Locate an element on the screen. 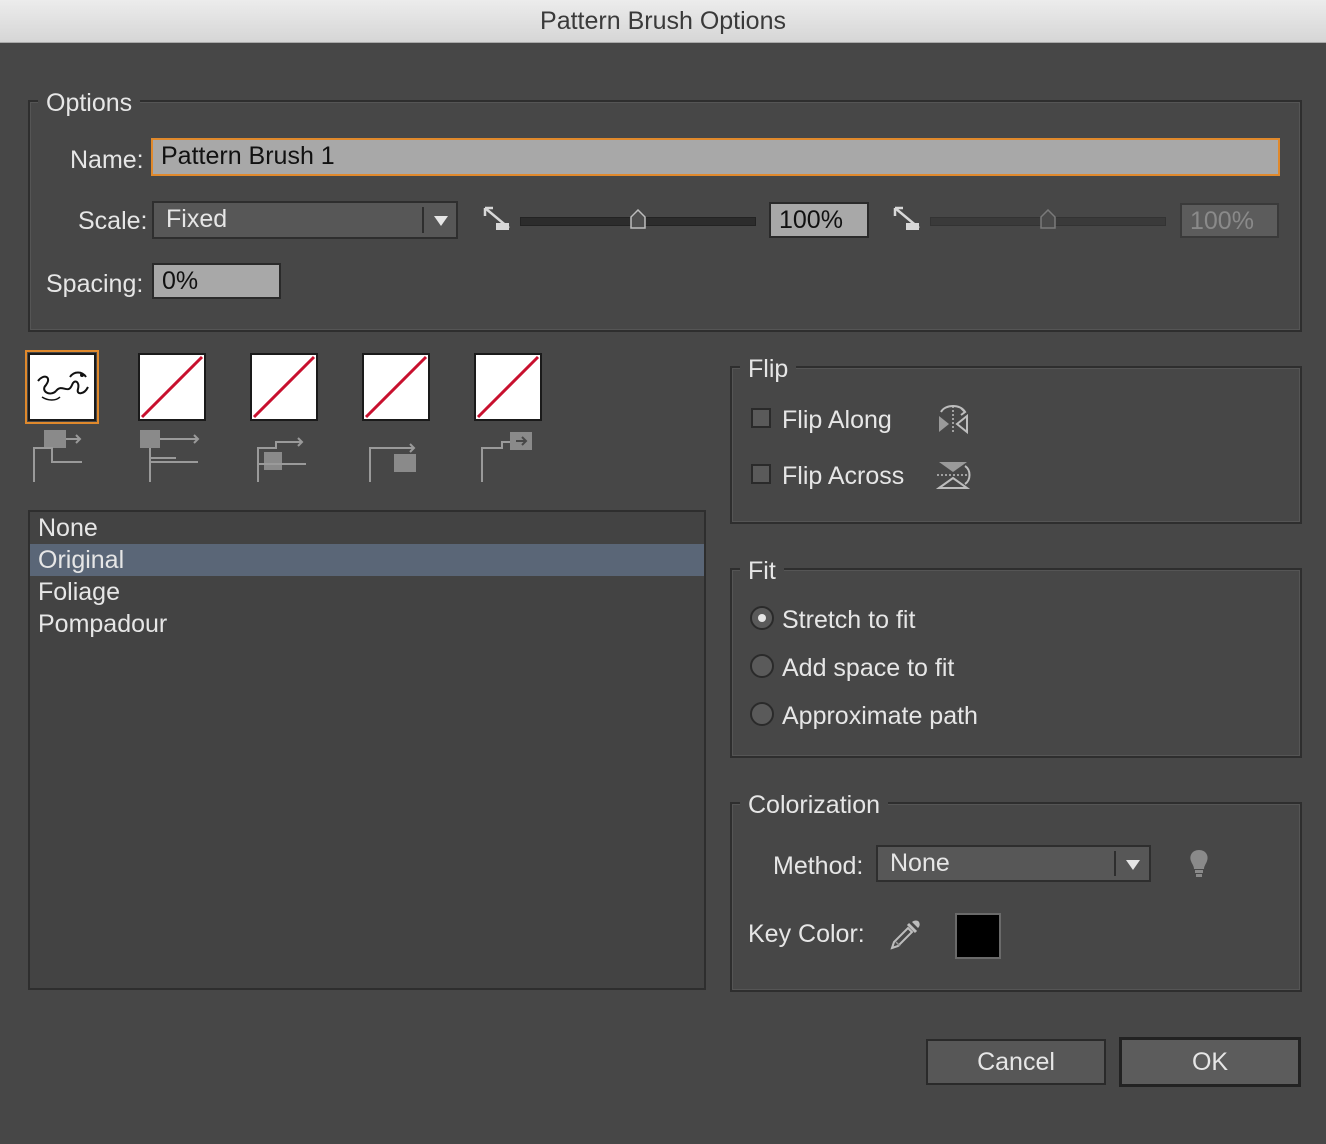 This screenshot has height=1144, width=1326. spacing-input: 0% is located at coordinates (216, 281).